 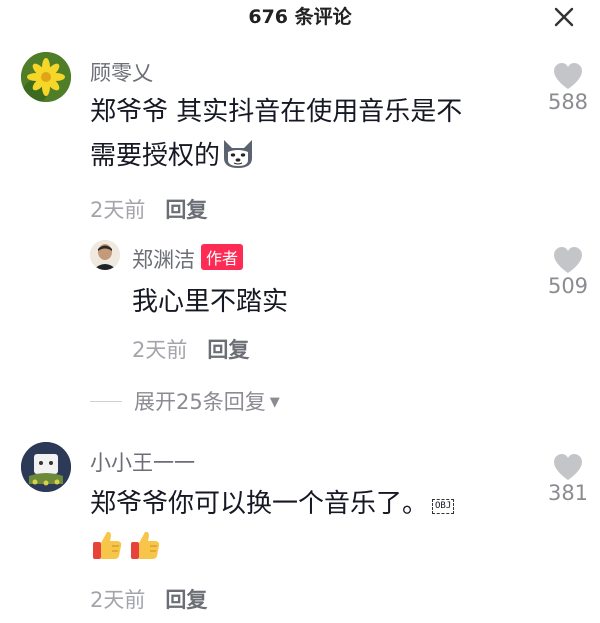 I want to click on username: 郑渊洁 作者, so click(x=188, y=259).